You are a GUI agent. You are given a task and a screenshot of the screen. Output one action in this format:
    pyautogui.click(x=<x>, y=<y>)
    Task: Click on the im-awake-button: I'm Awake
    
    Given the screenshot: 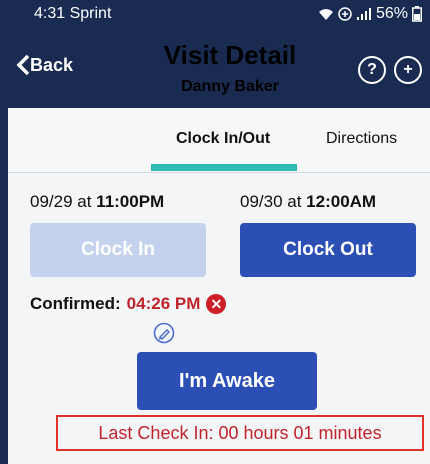 What is the action you would take?
    pyautogui.click(x=227, y=381)
    